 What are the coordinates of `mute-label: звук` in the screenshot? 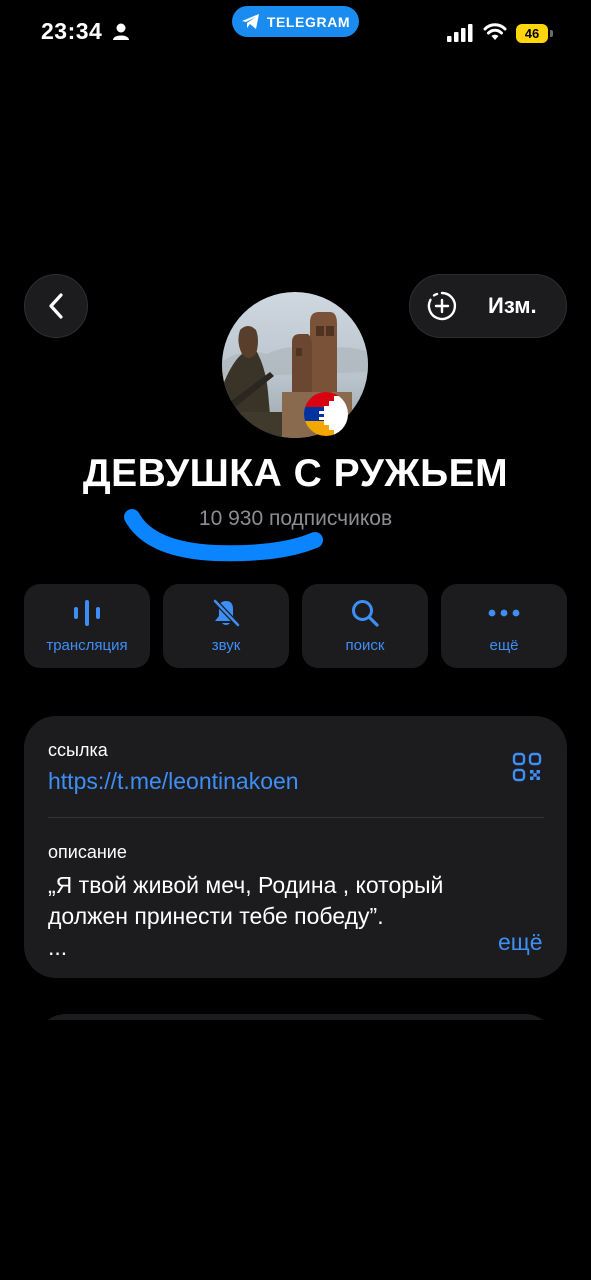 It's located at (226, 645).